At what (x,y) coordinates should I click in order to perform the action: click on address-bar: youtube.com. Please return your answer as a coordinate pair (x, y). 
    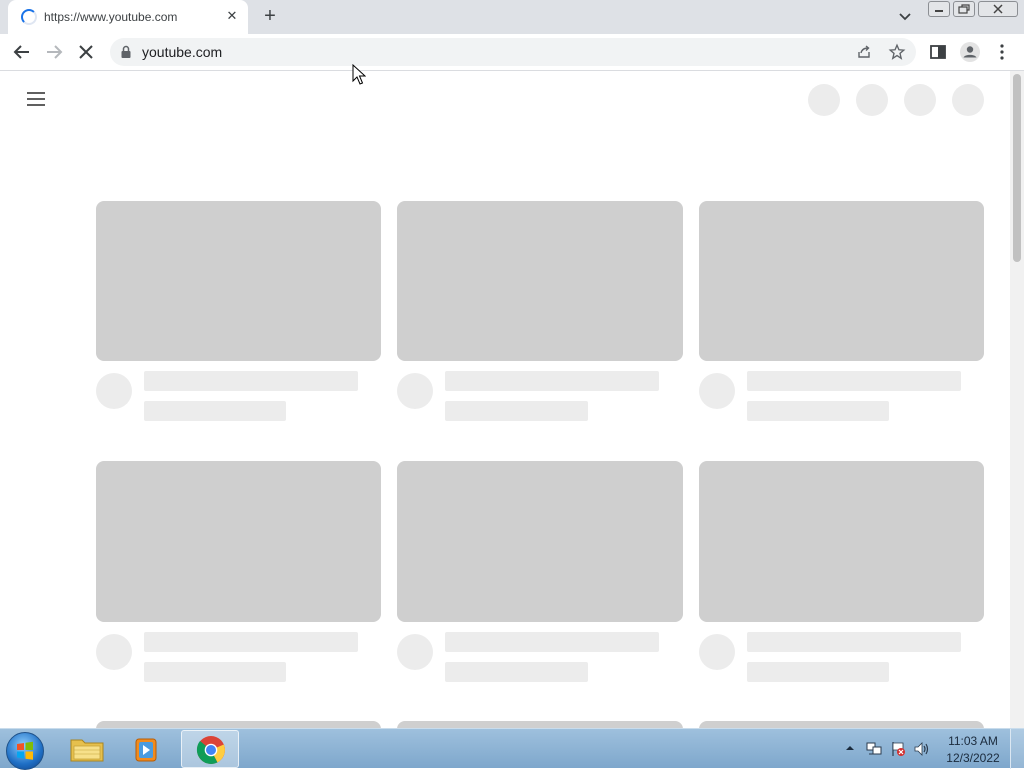
    Looking at the image, I should click on (513, 52).